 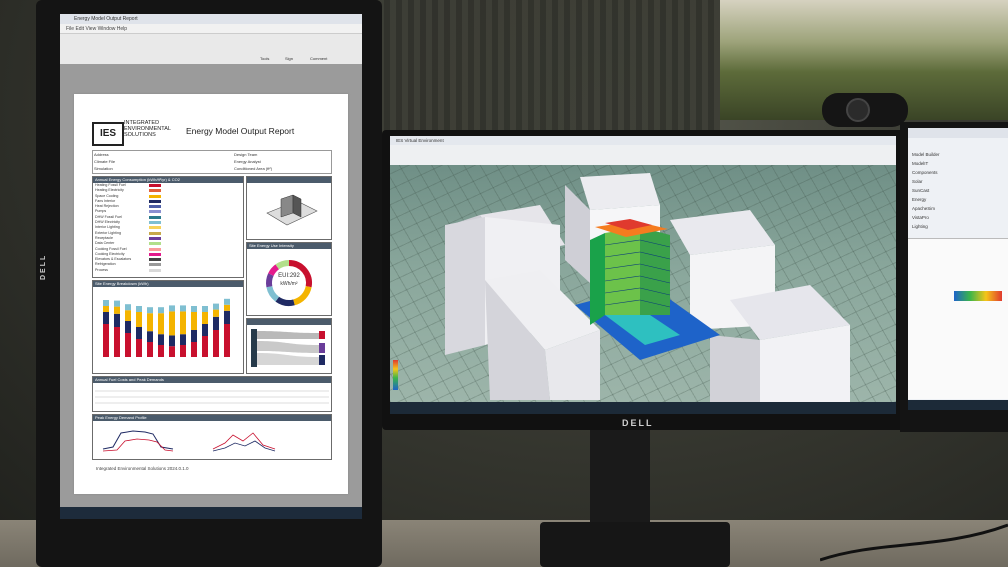 I want to click on energy-flow-diagram, so click(x=288, y=348).